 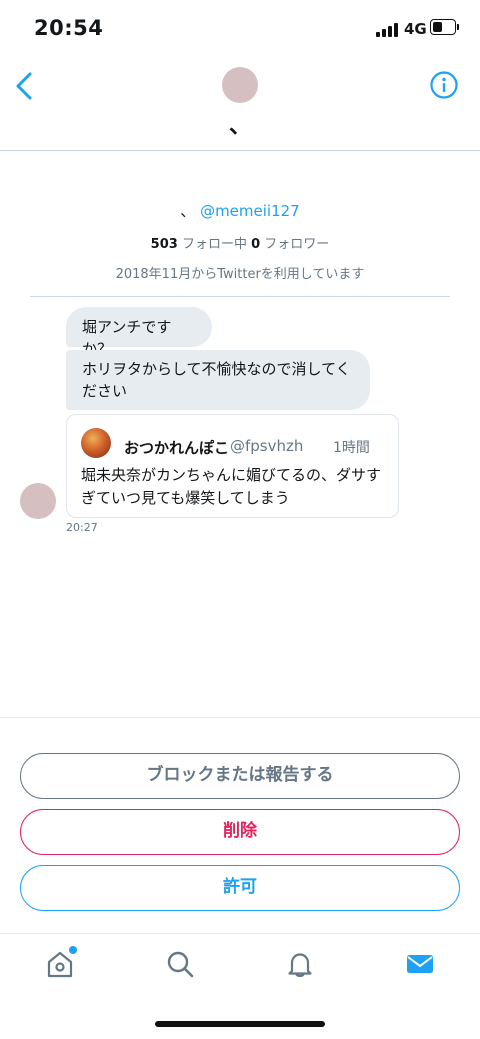 I want to click on tab-home, so click(x=61, y=962).